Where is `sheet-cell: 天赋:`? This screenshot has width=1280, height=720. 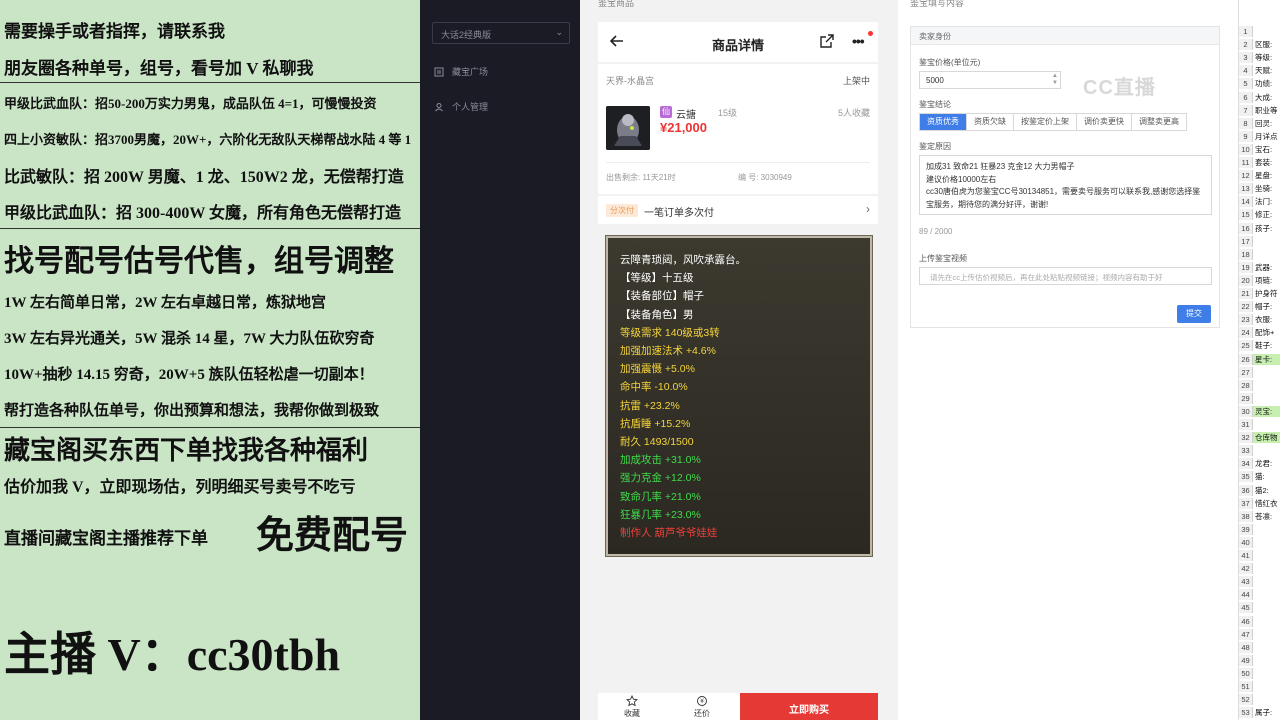 sheet-cell: 天赋: is located at coordinates (1262, 70).